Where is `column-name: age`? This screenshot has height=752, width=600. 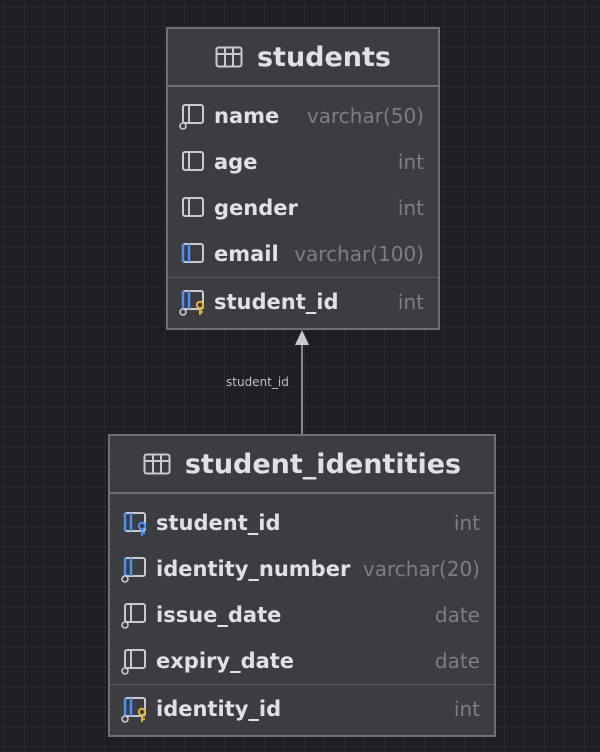
column-name: age is located at coordinates (236, 162).